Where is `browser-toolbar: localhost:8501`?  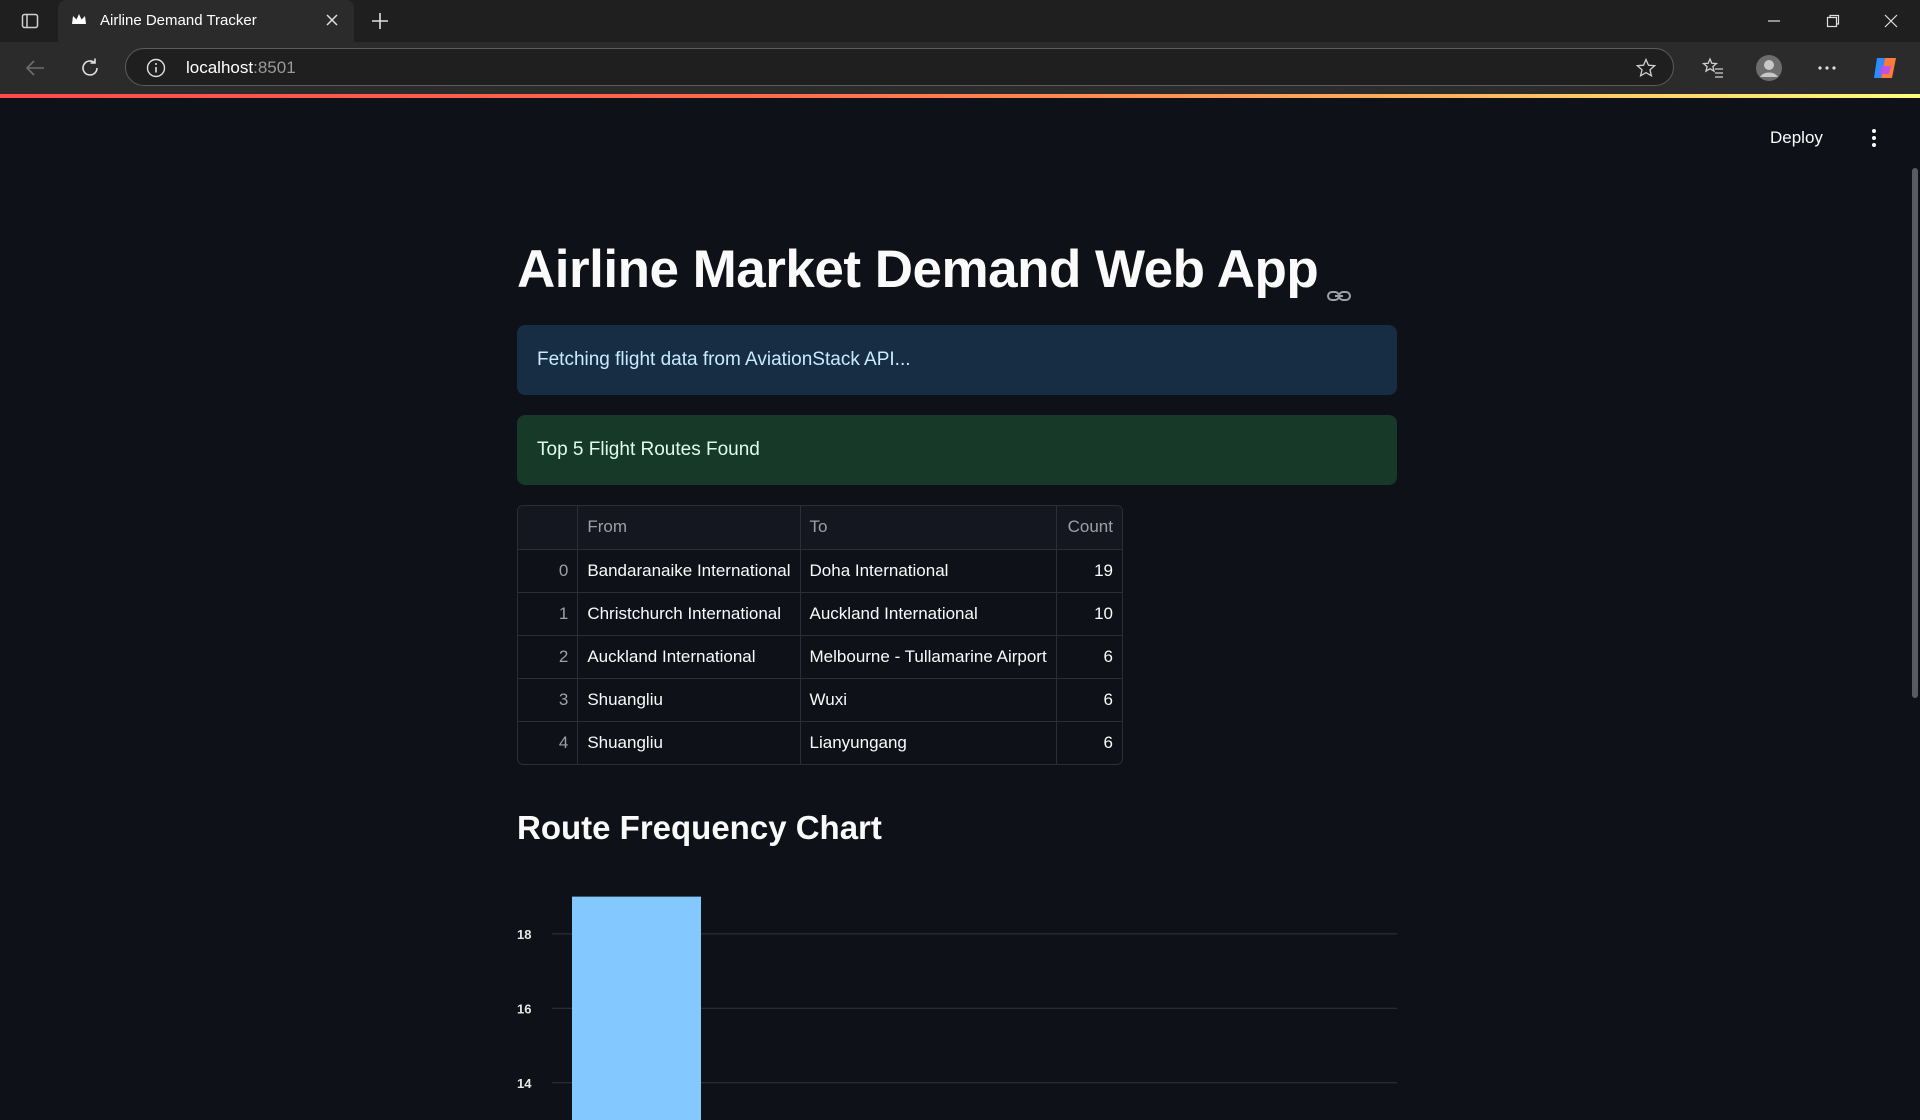
browser-toolbar: localhost:8501 is located at coordinates (960, 68).